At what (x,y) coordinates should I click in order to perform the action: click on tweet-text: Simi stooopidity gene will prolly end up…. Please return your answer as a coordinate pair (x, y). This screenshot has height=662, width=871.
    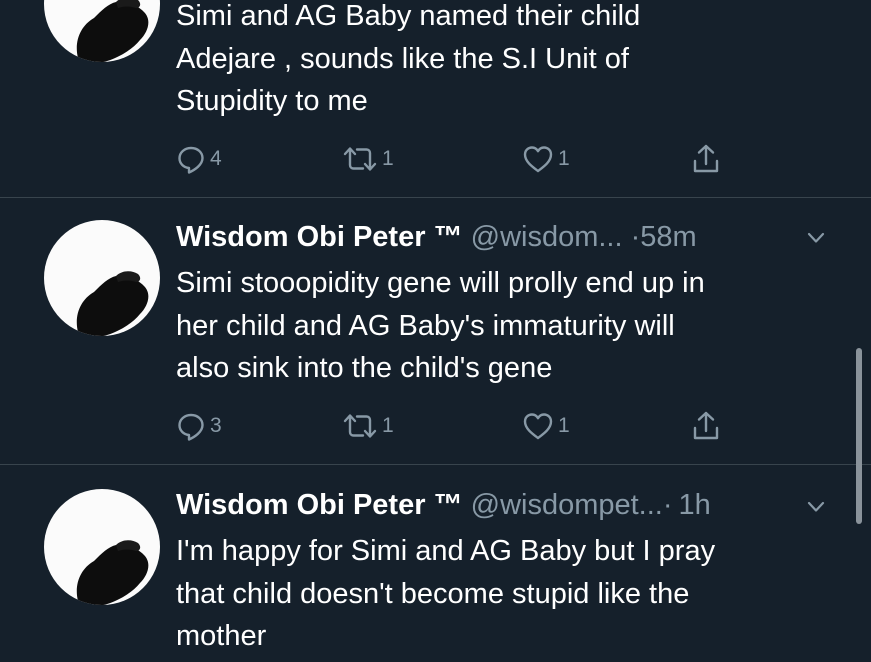
    Looking at the image, I should click on (440, 325).